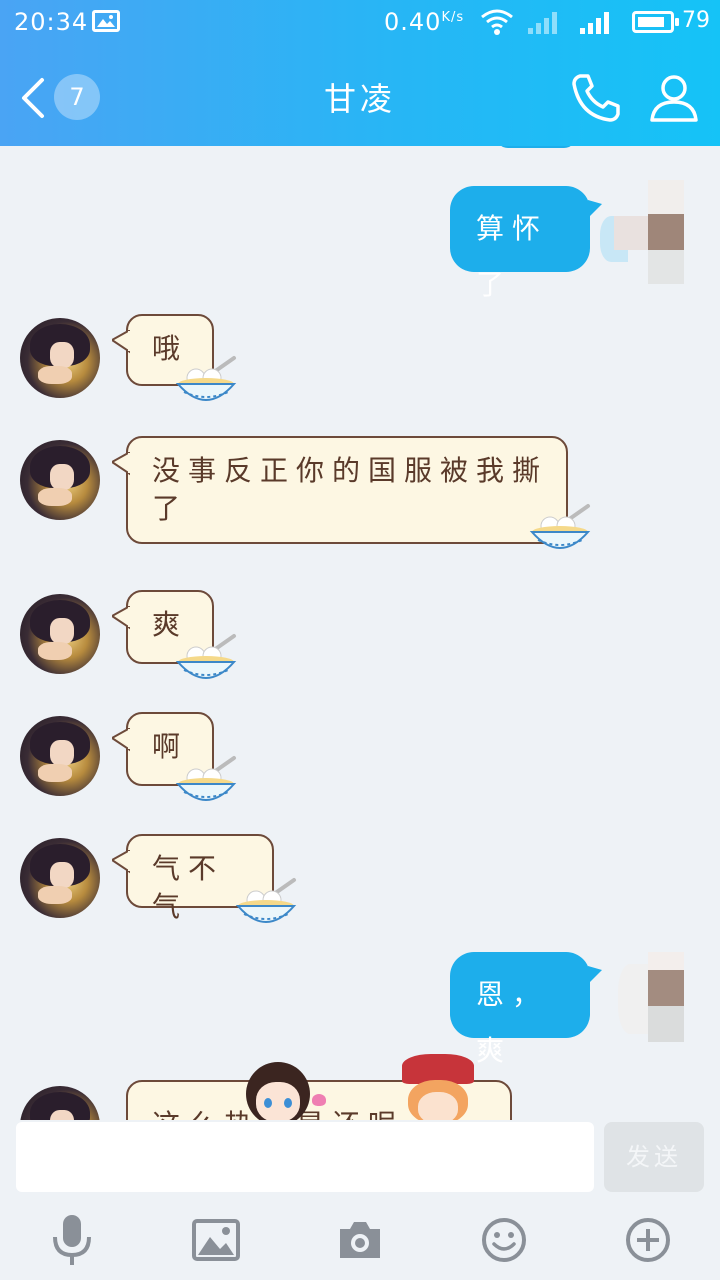 Image resolution: width=720 pixels, height=1280 pixels. What do you see at coordinates (360, 645) in the screenshot?
I see `message-row: 爽` at bounding box center [360, 645].